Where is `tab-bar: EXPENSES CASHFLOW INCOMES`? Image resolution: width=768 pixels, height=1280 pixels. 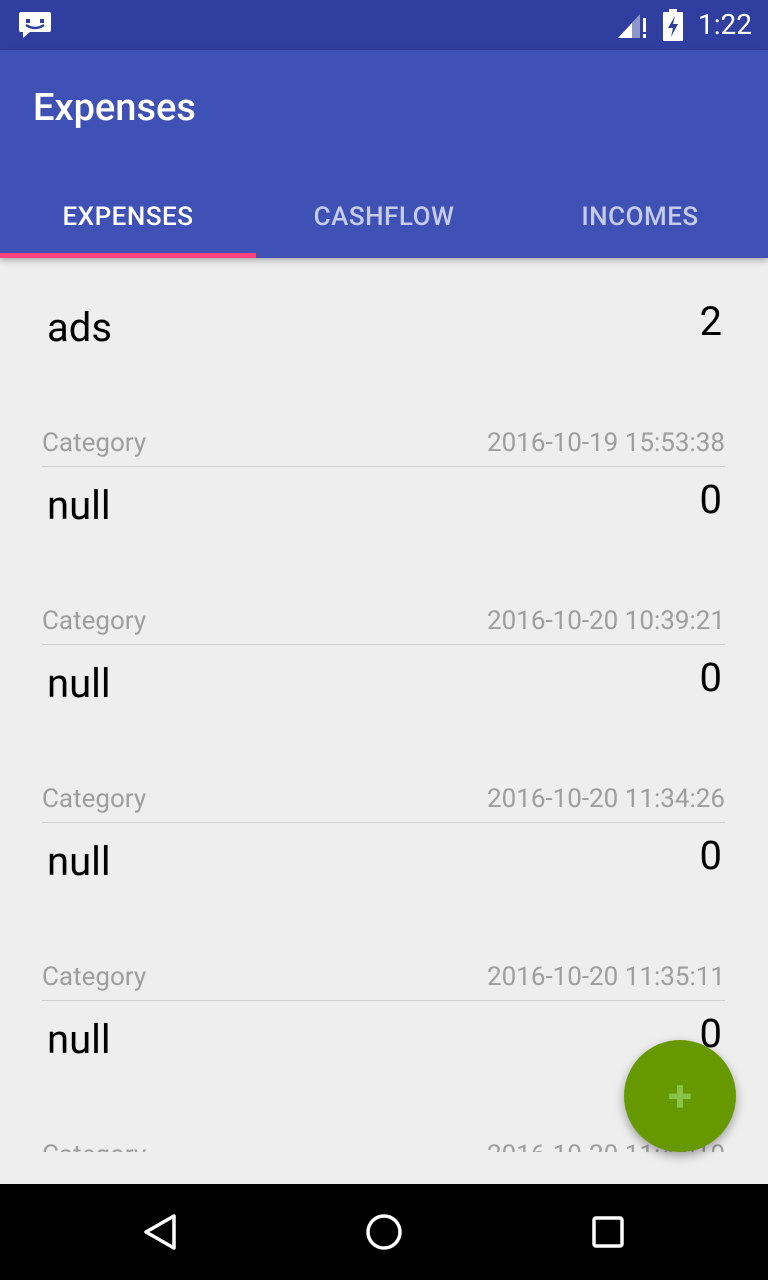
tab-bar: EXPENSES CASHFLOW INCOMES is located at coordinates (384, 217).